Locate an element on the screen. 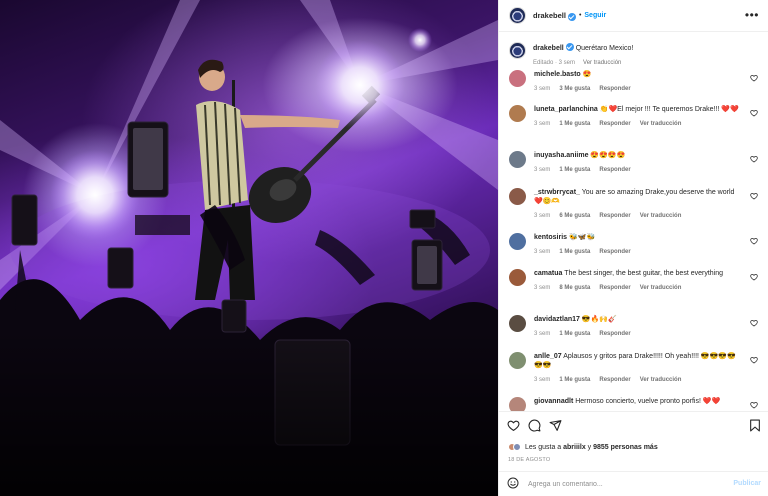 The image size is (768, 496). comment-body: kentosiris 🐝🦋🐝 3 sem 1 Me gusta Responder is located at coordinates (636, 245).